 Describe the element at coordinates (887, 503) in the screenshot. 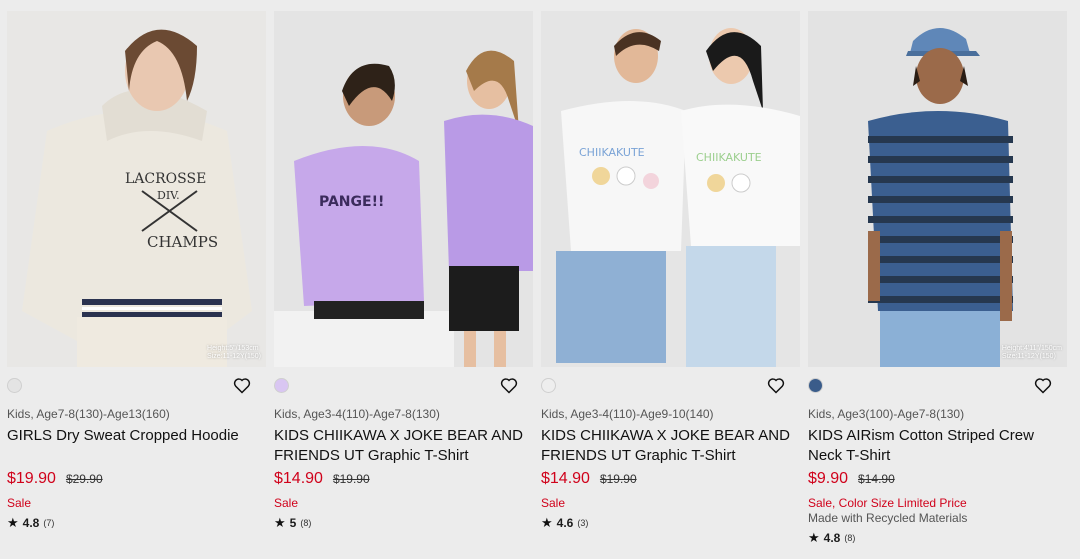

I see `sale-flag: Sale, Color Size Limited Price` at that location.